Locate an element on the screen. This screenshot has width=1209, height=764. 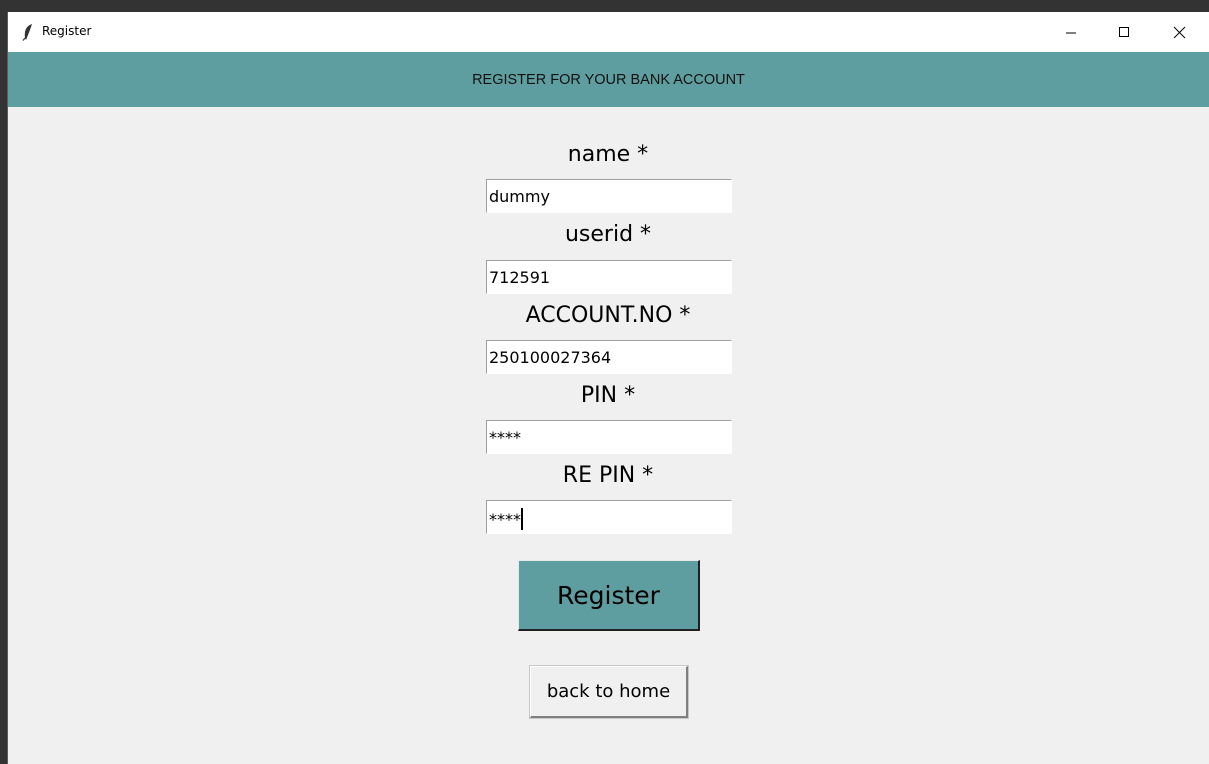
pin-label: PIN * is located at coordinates (608, 395).